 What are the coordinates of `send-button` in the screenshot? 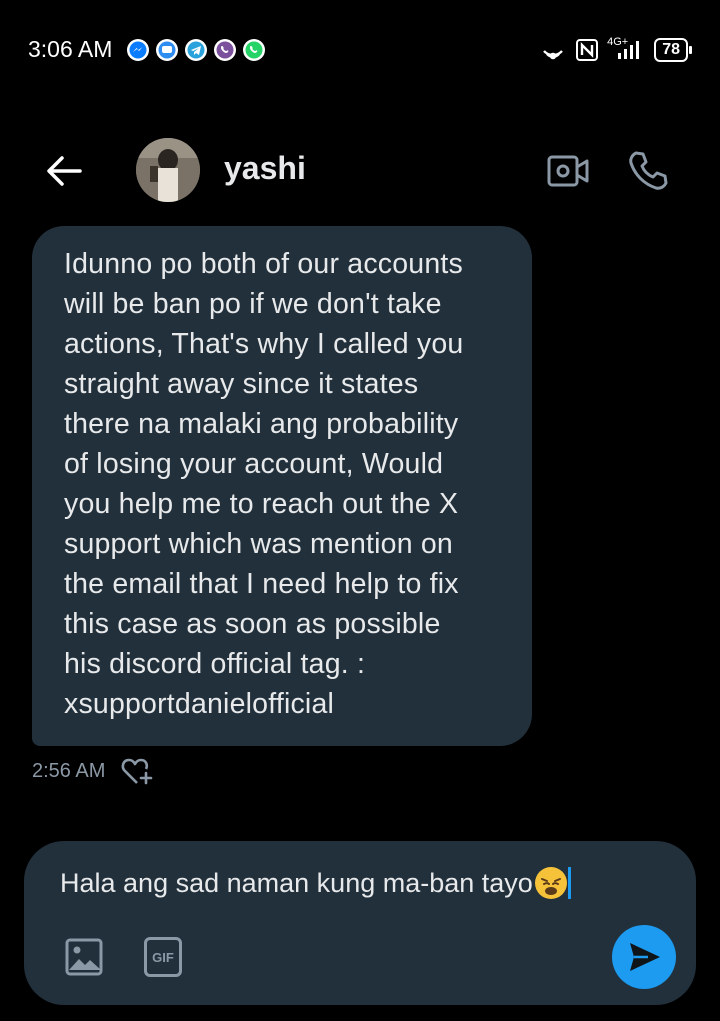 It's located at (644, 957).